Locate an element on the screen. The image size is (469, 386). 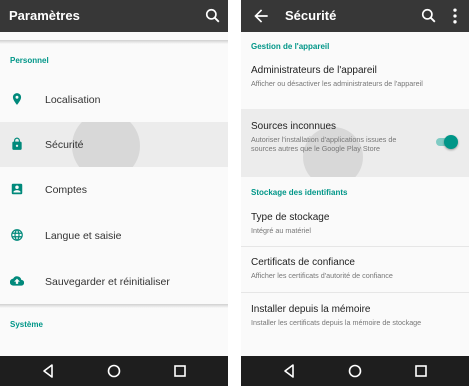
settings-item-language: Langue et saisie is located at coordinates (114, 235).